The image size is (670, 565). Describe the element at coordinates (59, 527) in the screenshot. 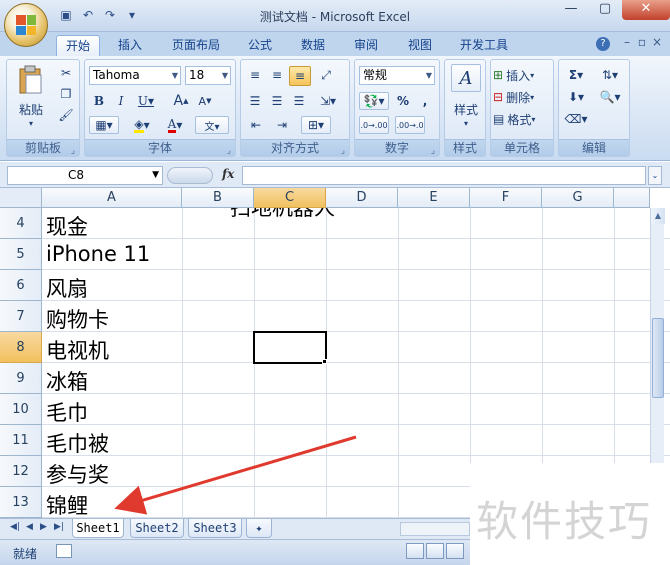

I see `last-sheet-icon: ▶|` at that location.